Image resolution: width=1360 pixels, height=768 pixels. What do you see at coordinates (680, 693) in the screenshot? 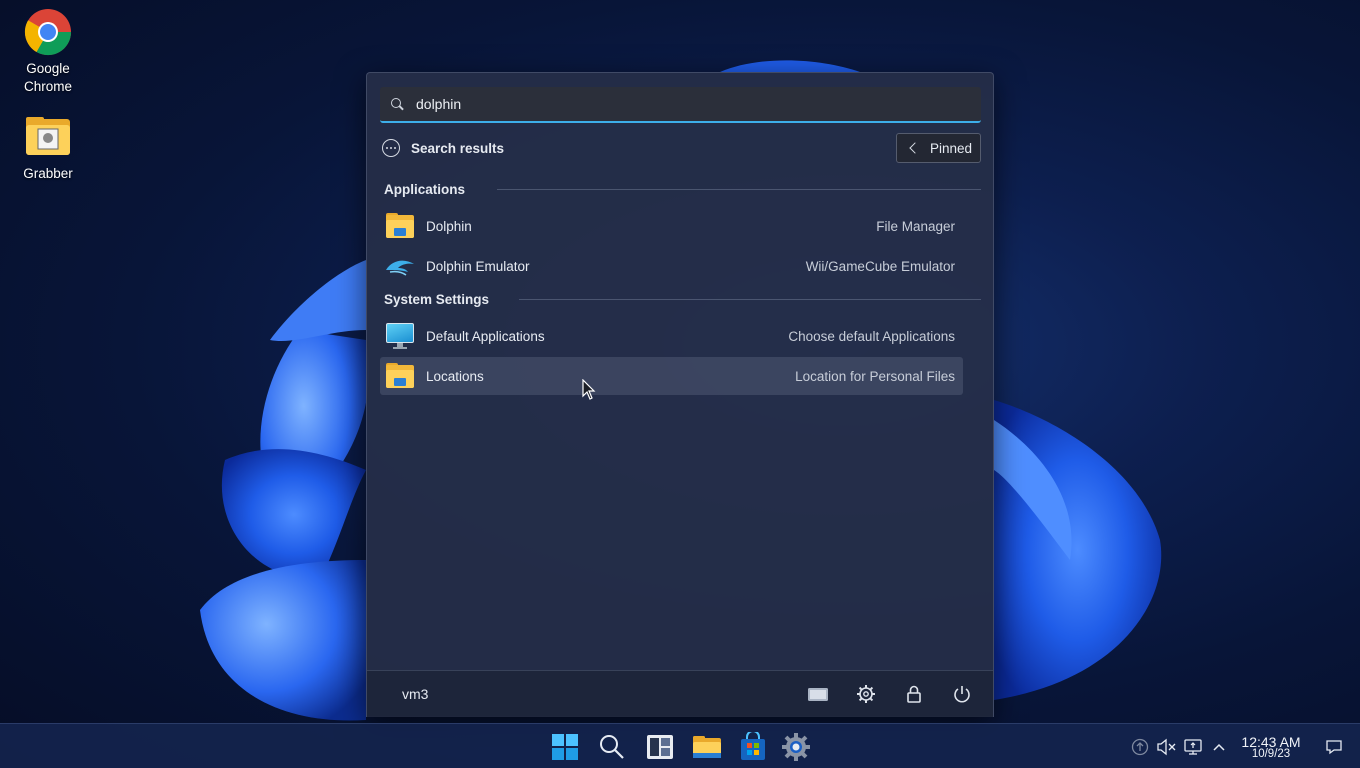
I see `launcher-footer: vm3` at bounding box center [680, 693].